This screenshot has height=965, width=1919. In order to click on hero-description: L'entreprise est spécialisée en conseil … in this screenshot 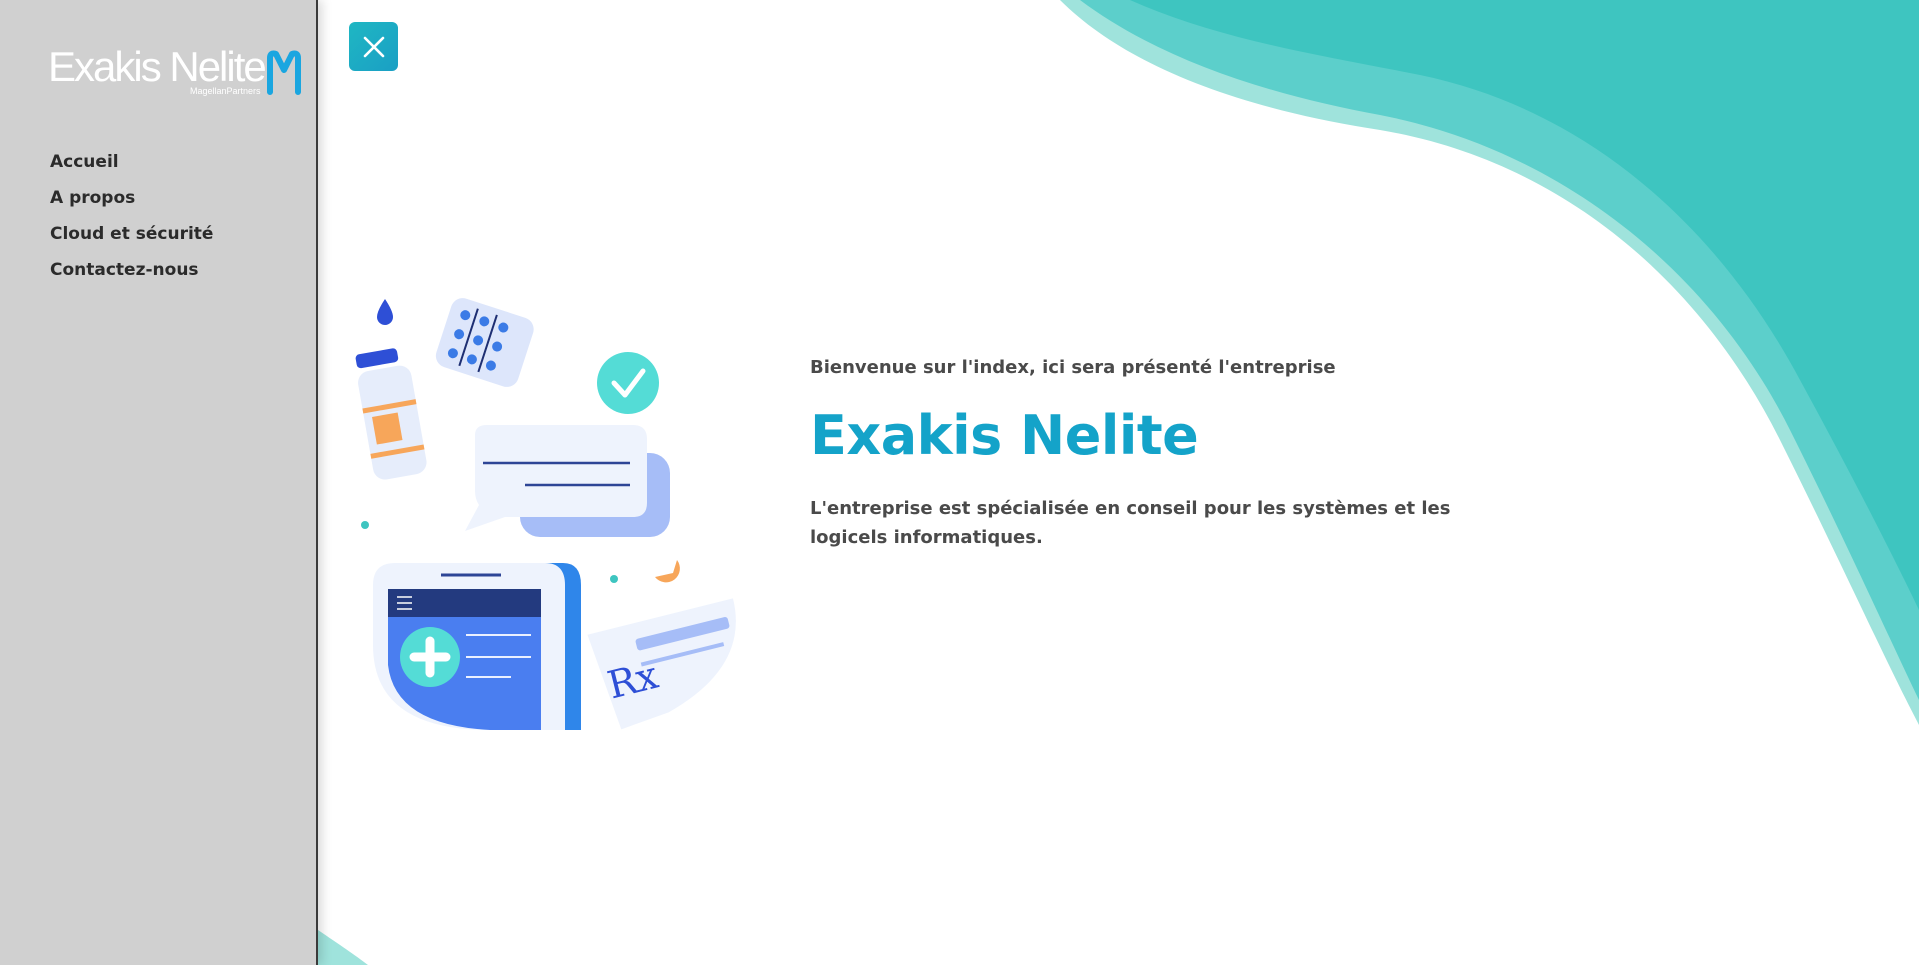, I will do `click(1130, 523)`.